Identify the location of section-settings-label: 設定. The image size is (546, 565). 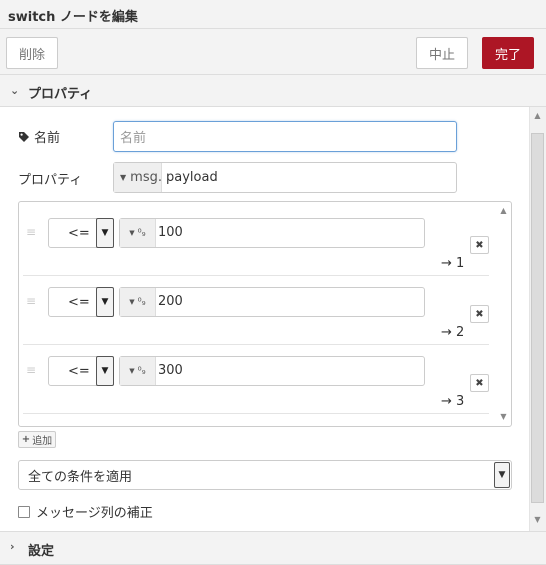
(41, 551).